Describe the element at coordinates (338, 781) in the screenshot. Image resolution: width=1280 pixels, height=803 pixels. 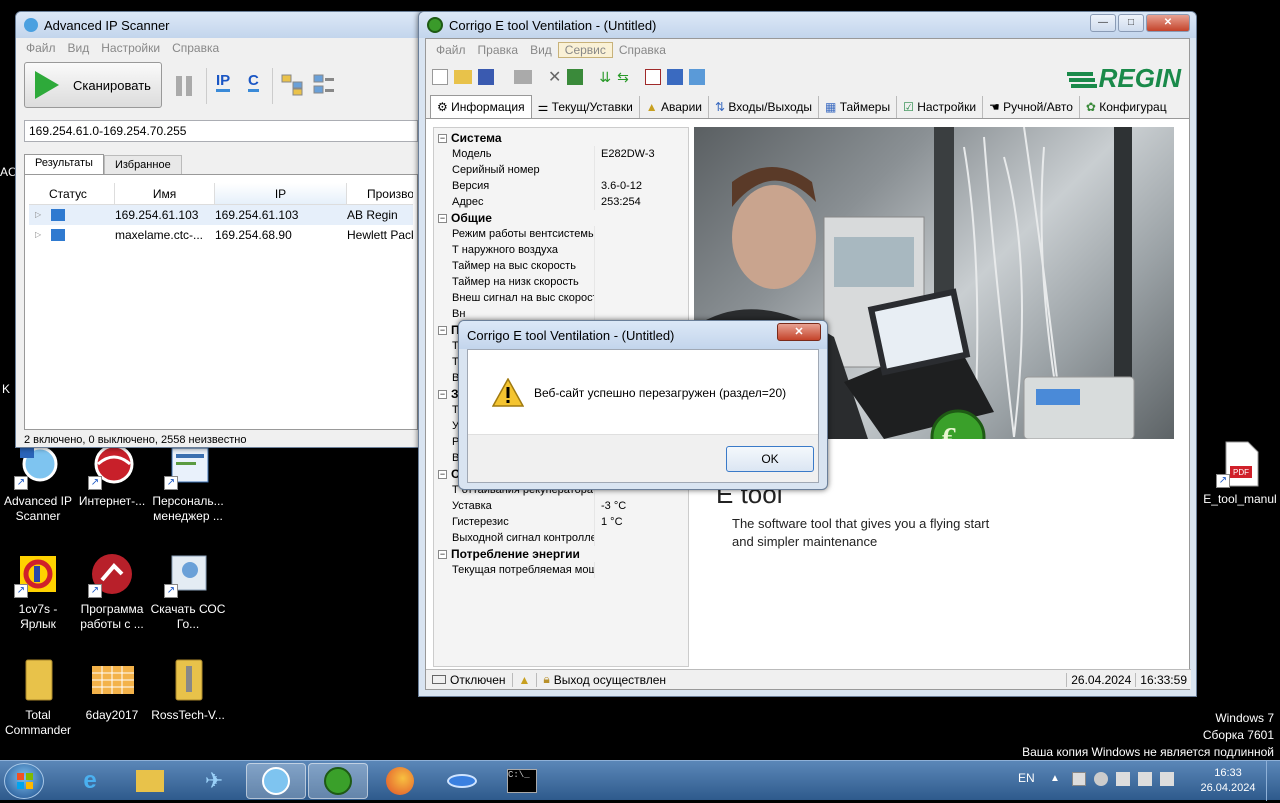
I see `taskbar-etool` at that location.